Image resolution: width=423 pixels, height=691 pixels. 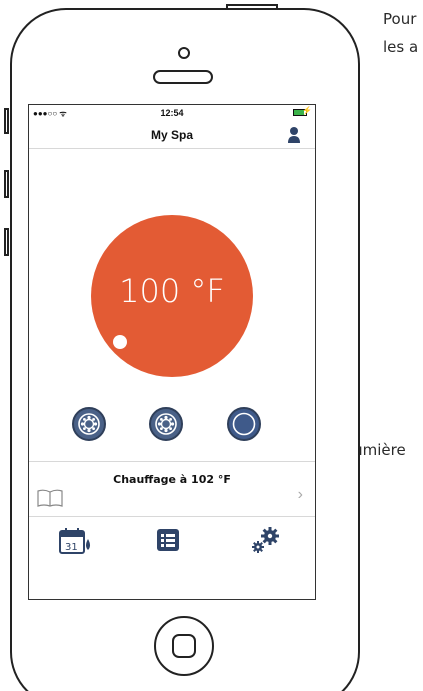 I want to click on status-bar: ●●●○○ ᯤ 12:54 ⚡, so click(x=172, y=113).